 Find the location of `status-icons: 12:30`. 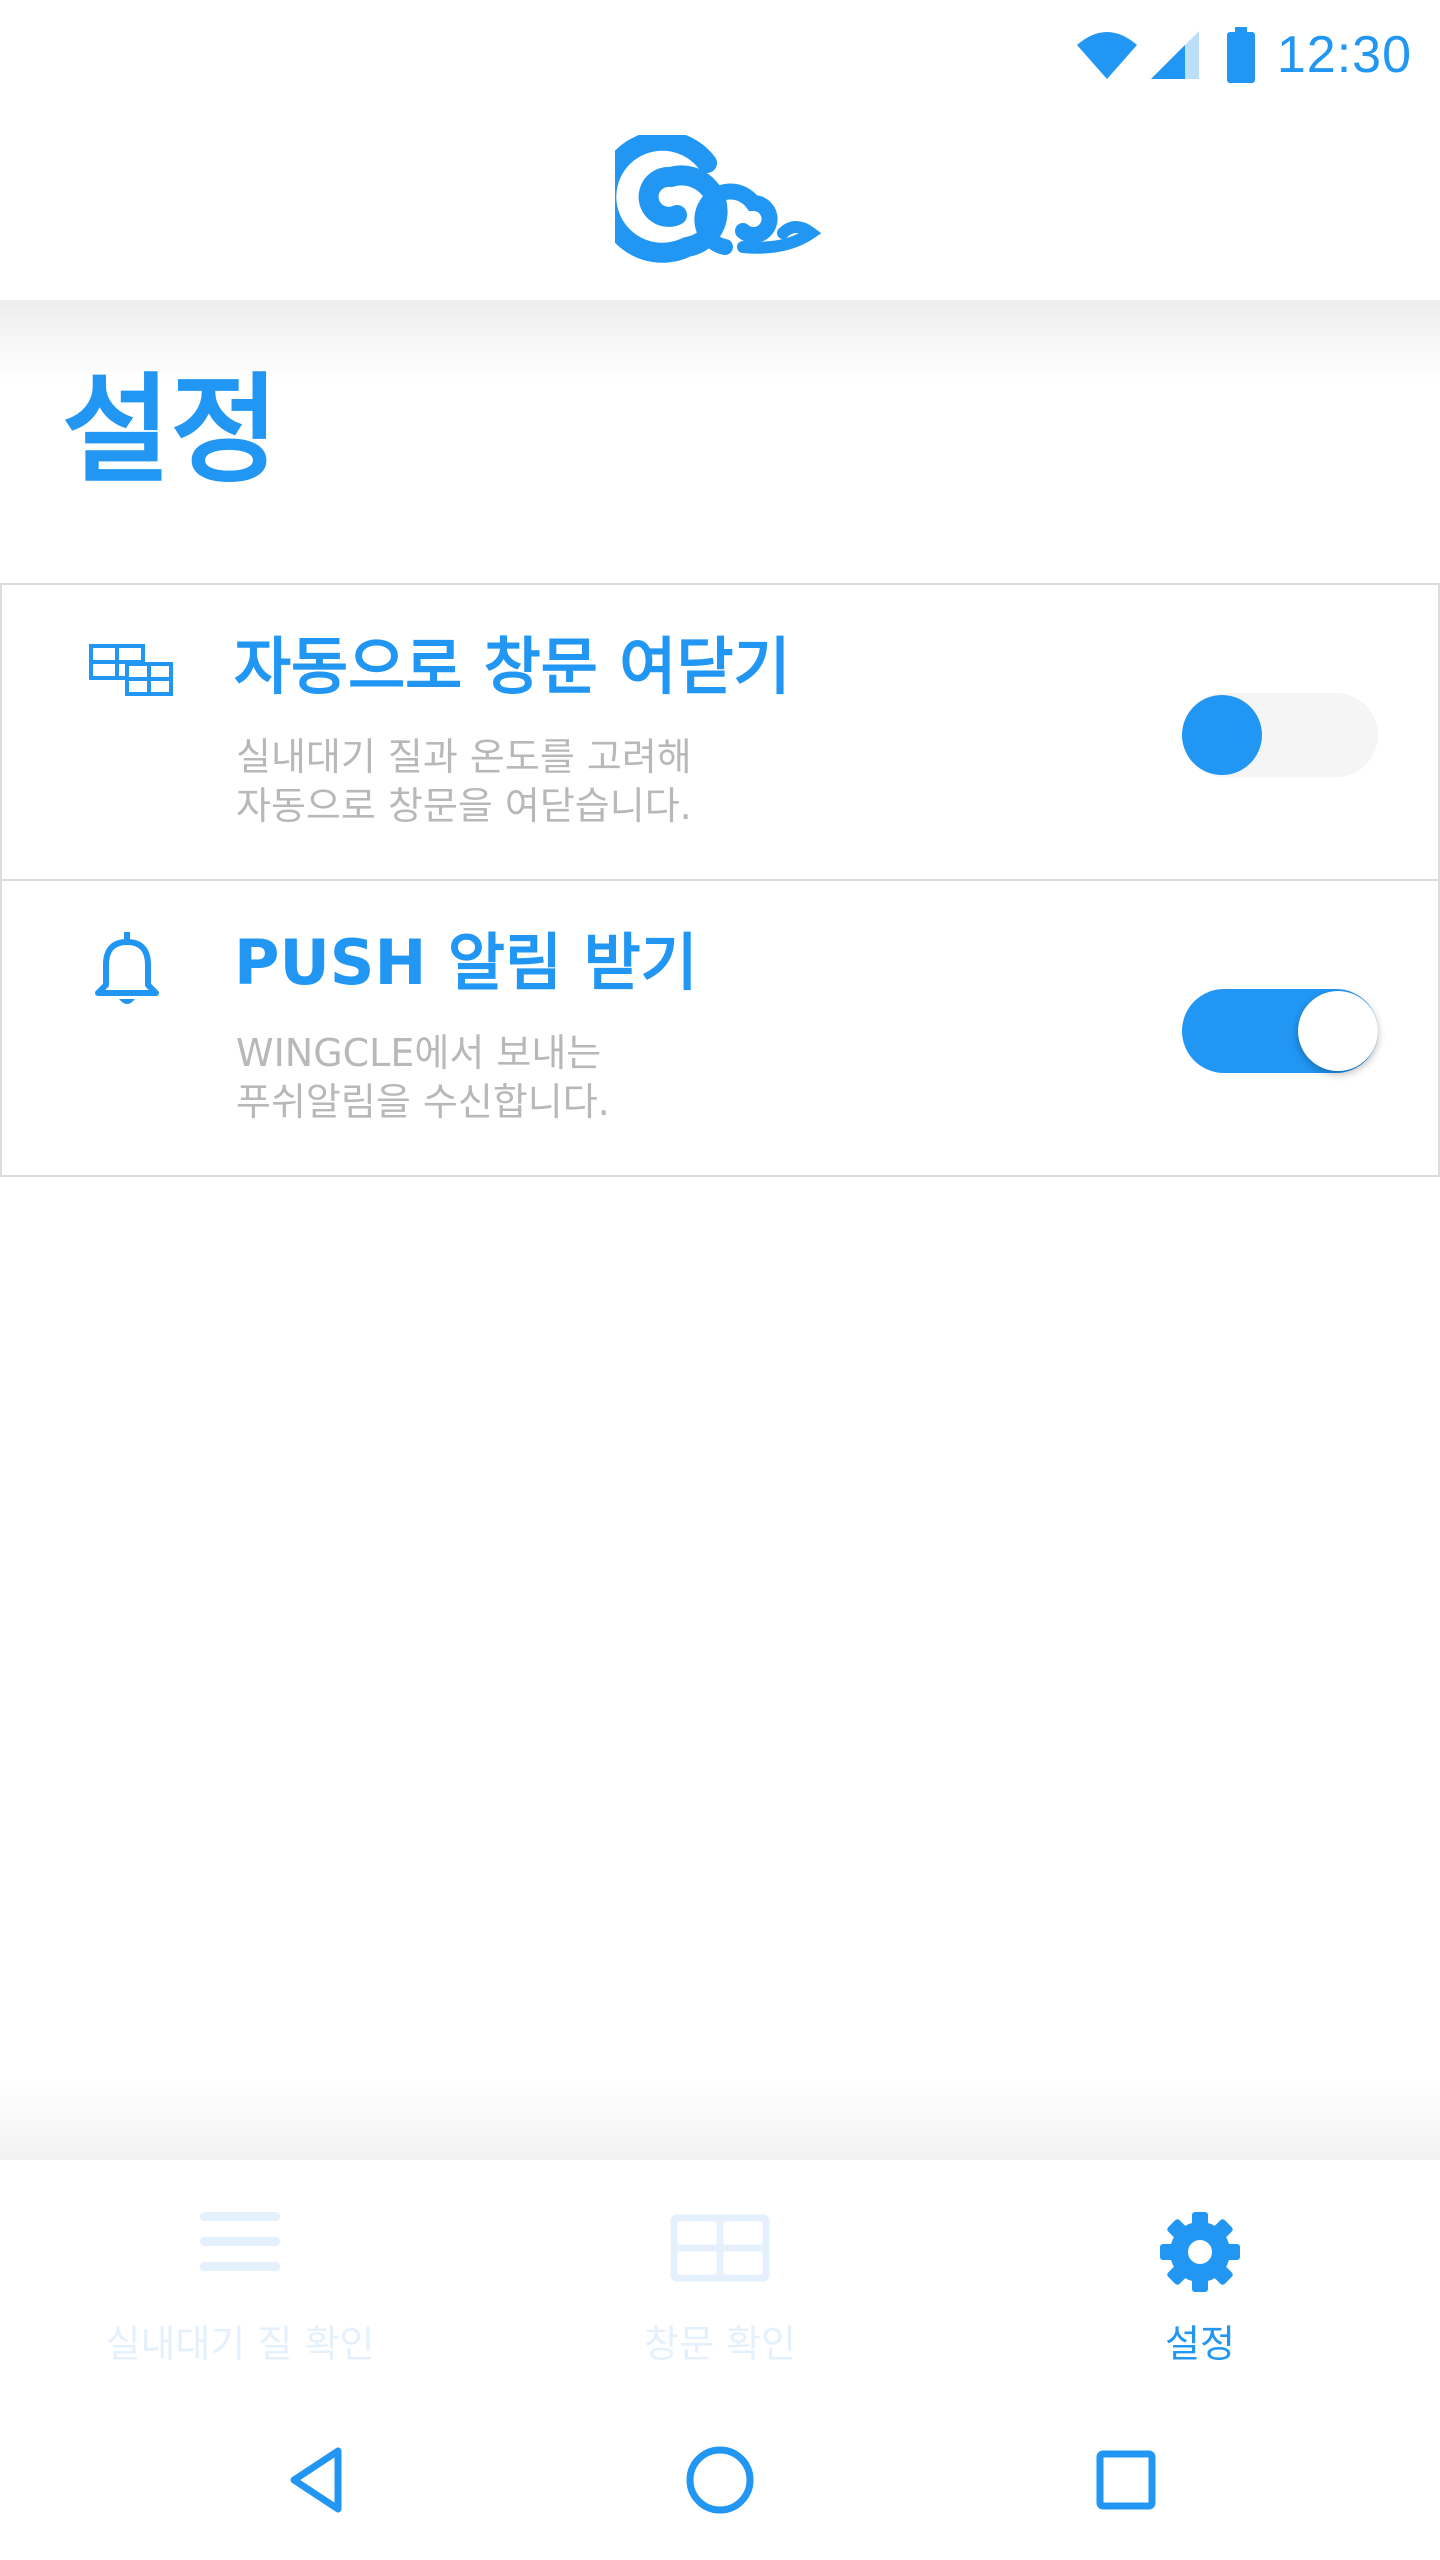

status-icons: 12:30 is located at coordinates (1243, 55).